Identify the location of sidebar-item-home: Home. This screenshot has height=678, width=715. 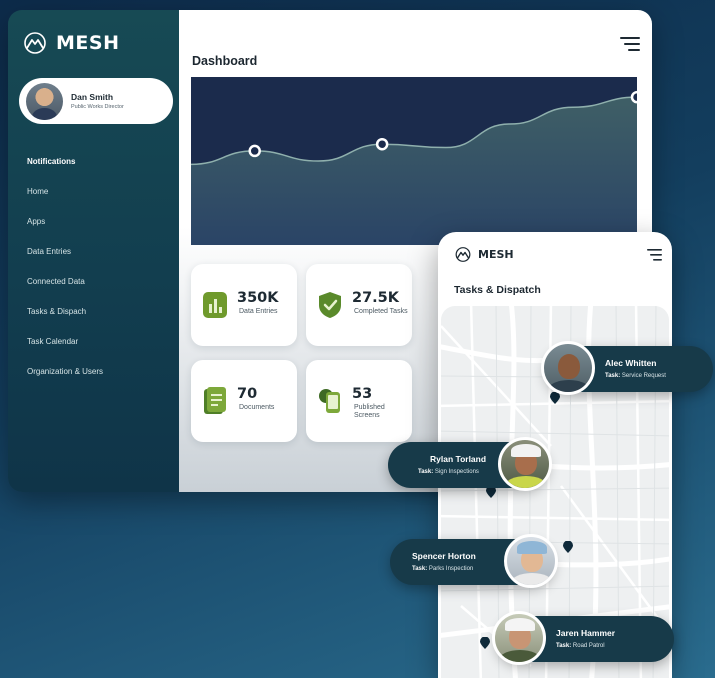
(65, 200).